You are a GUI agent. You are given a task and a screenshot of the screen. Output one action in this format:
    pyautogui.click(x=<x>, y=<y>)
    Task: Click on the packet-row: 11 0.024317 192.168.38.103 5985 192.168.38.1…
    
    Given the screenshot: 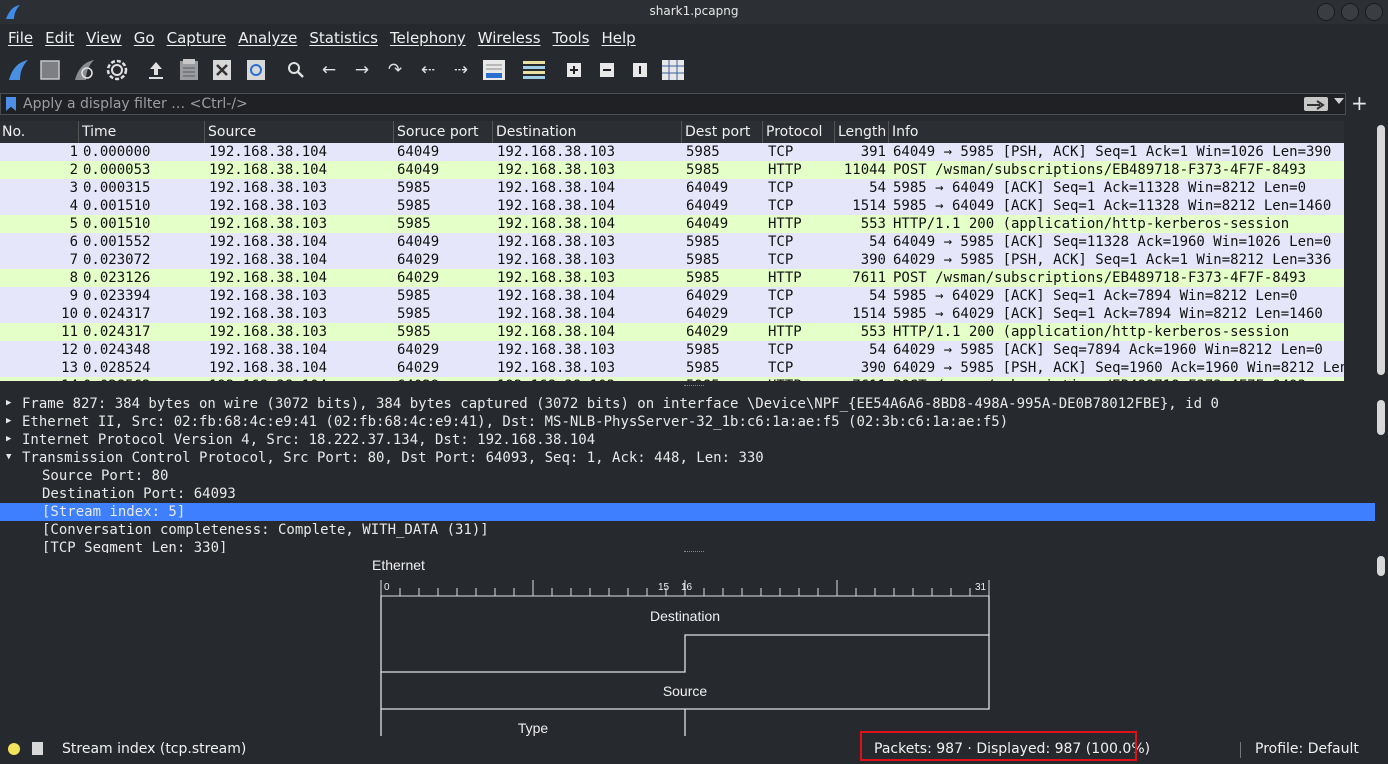 What is the action you would take?
    pyautogui.click(x=672, y=332)
    